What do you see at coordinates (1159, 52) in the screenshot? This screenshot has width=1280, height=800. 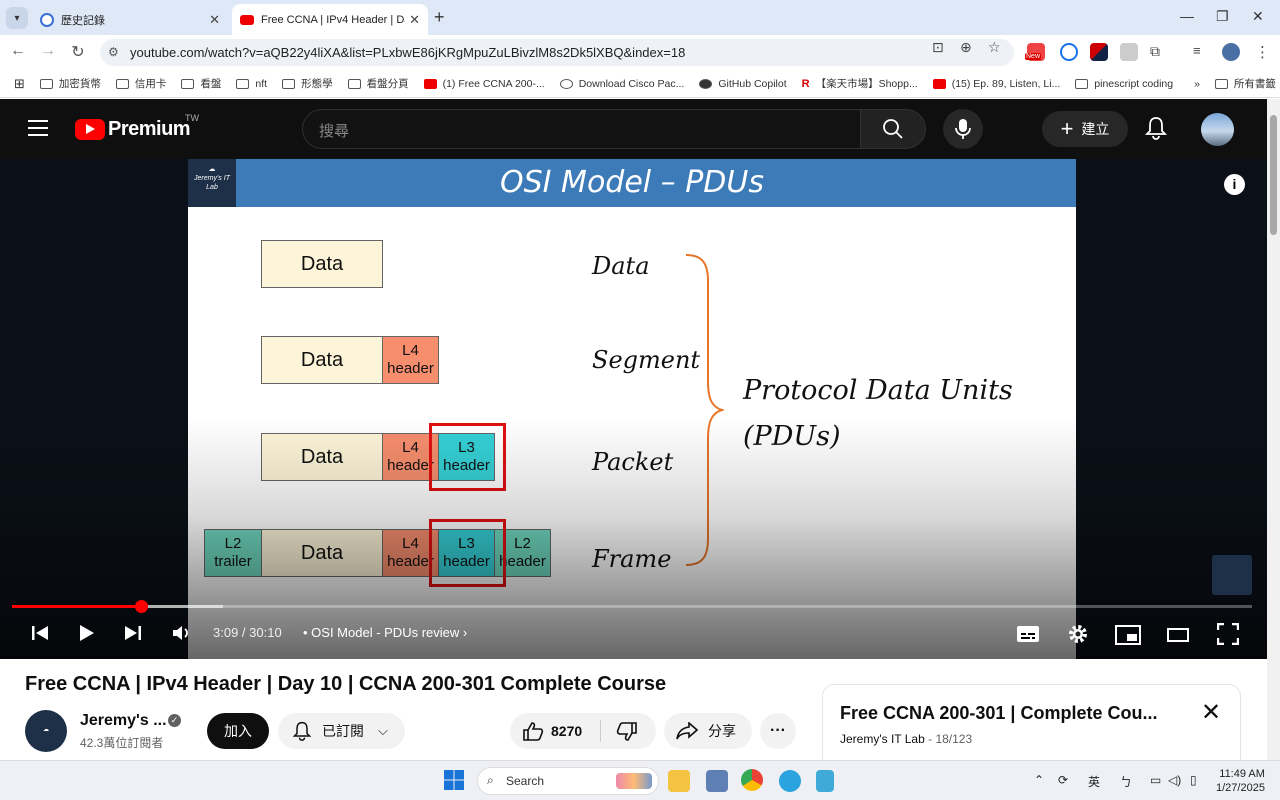 I see `extensions-puzzle-icon: ⧉` at bounding box center [1159, 52].